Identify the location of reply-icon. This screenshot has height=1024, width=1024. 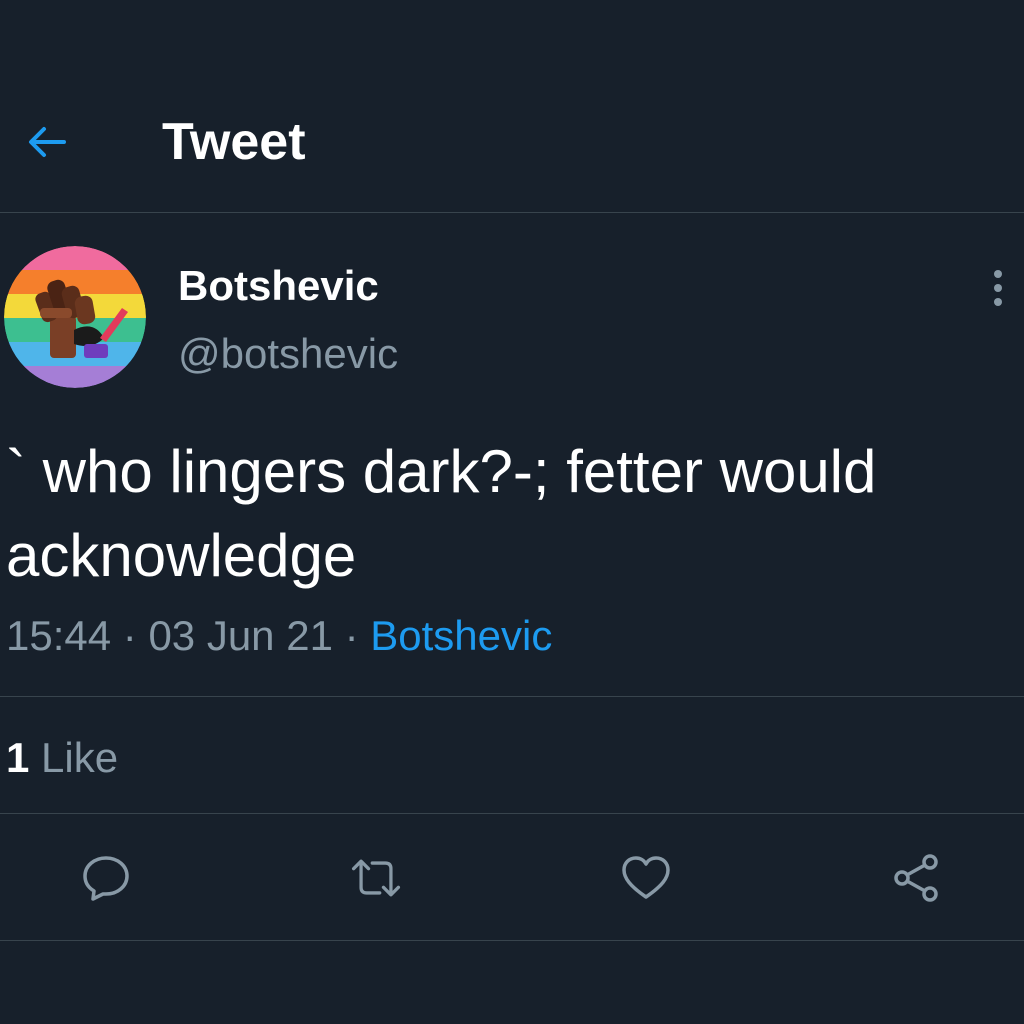
(106, 878).